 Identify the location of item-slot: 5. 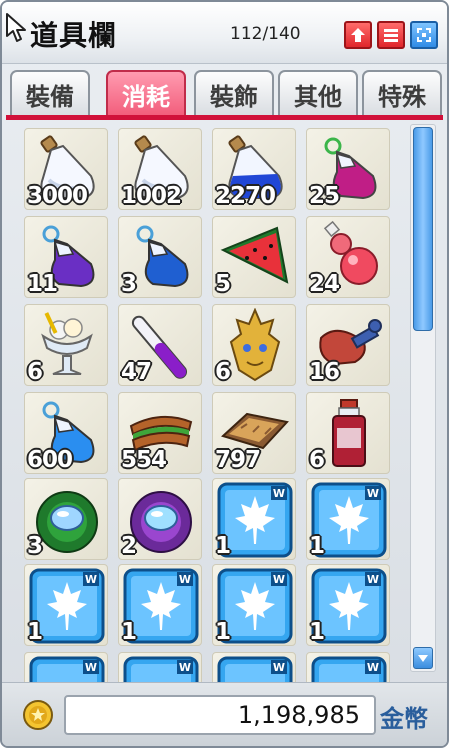
(254, 257).